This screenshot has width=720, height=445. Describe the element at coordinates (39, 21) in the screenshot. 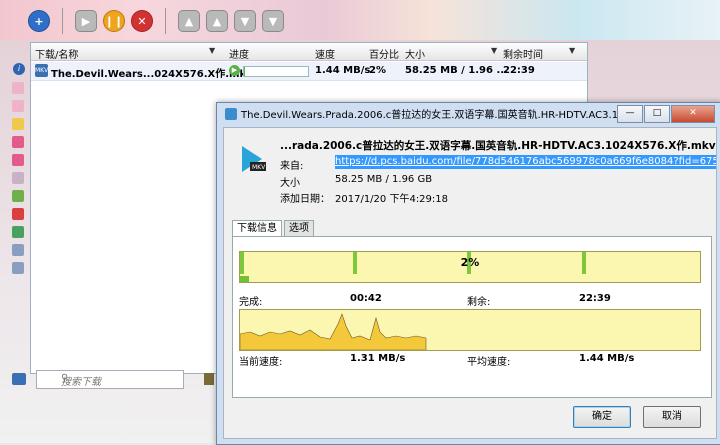

I see `add-icon: +` at that location.